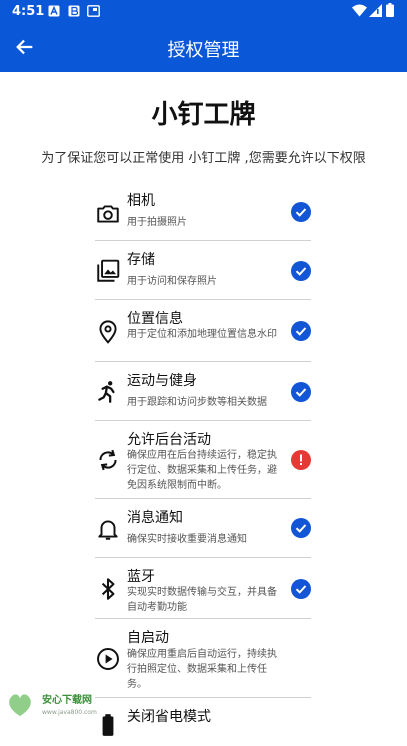  I want to click on permission-desc: 确保实时接收重要消息通知, so click(187, 539).